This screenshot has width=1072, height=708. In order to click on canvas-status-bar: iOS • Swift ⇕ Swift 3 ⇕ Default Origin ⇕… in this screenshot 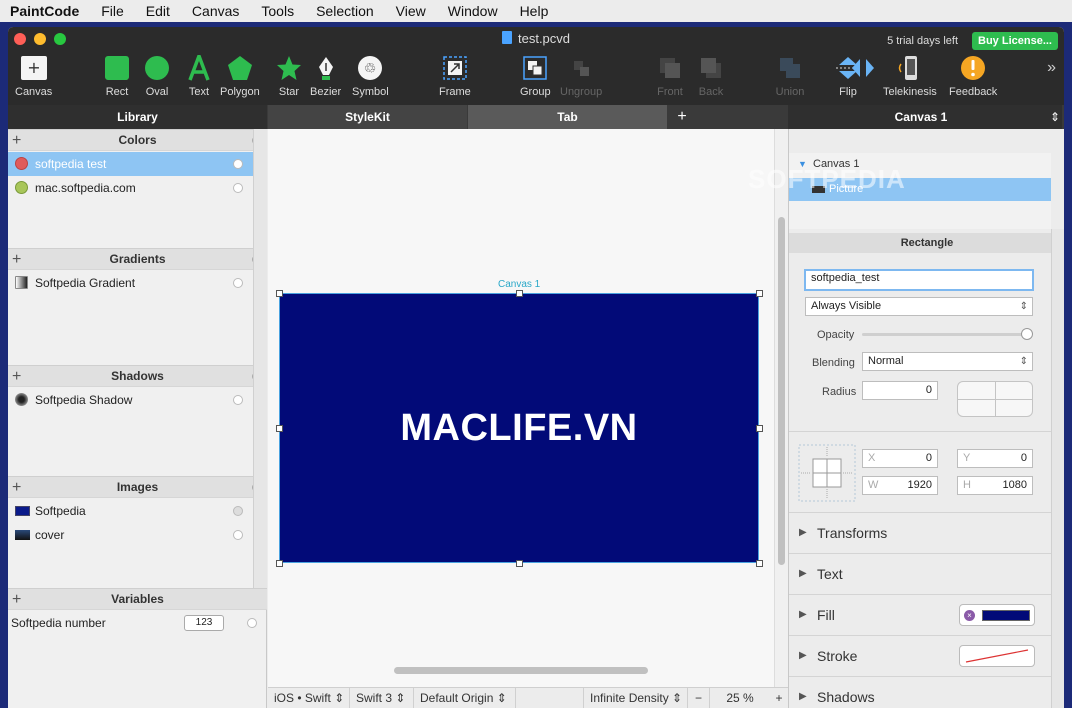, I will do `click(528, 697)`.